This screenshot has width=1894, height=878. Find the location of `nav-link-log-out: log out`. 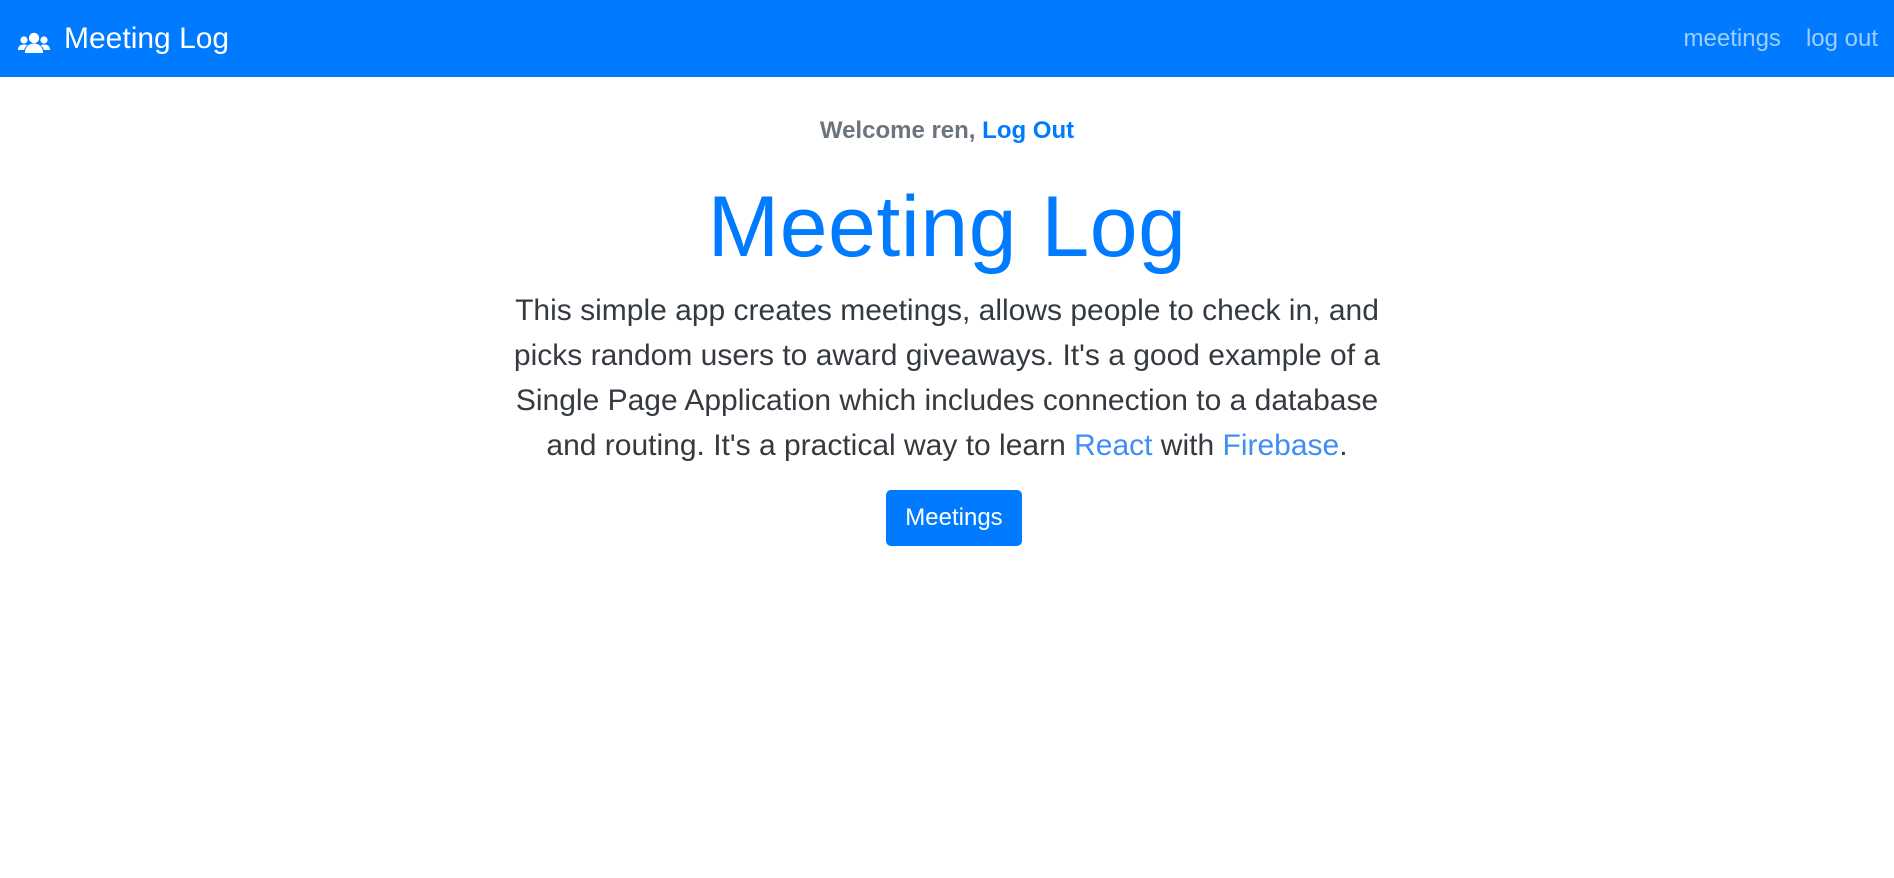

nav-link-log-out: log out is located at coordinates (1842, 39).